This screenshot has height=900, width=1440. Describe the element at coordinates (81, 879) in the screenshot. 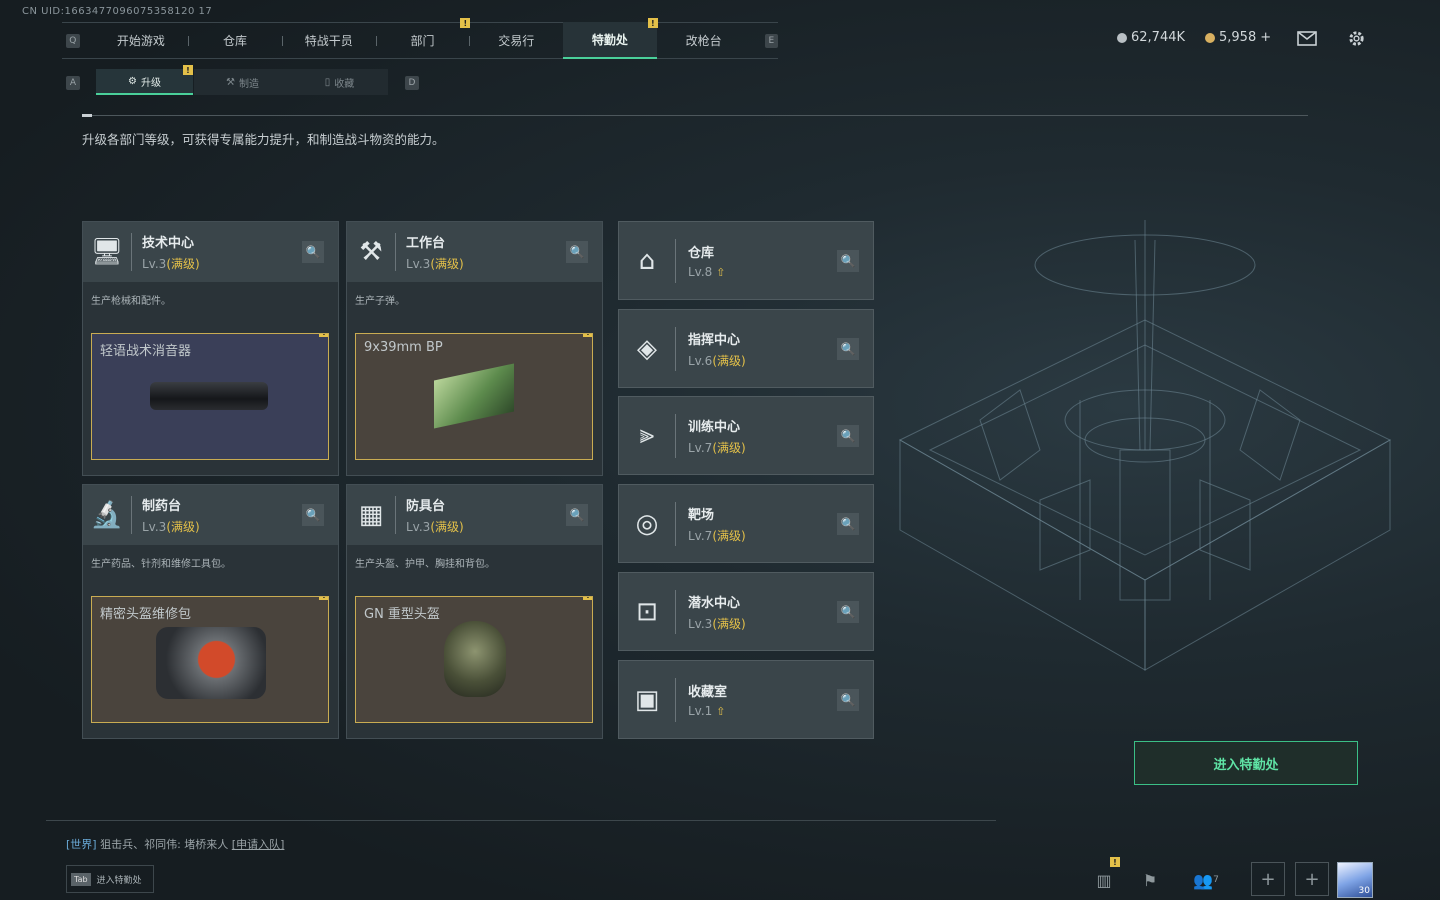

I see `tab-key-hint: Tab` at that location.